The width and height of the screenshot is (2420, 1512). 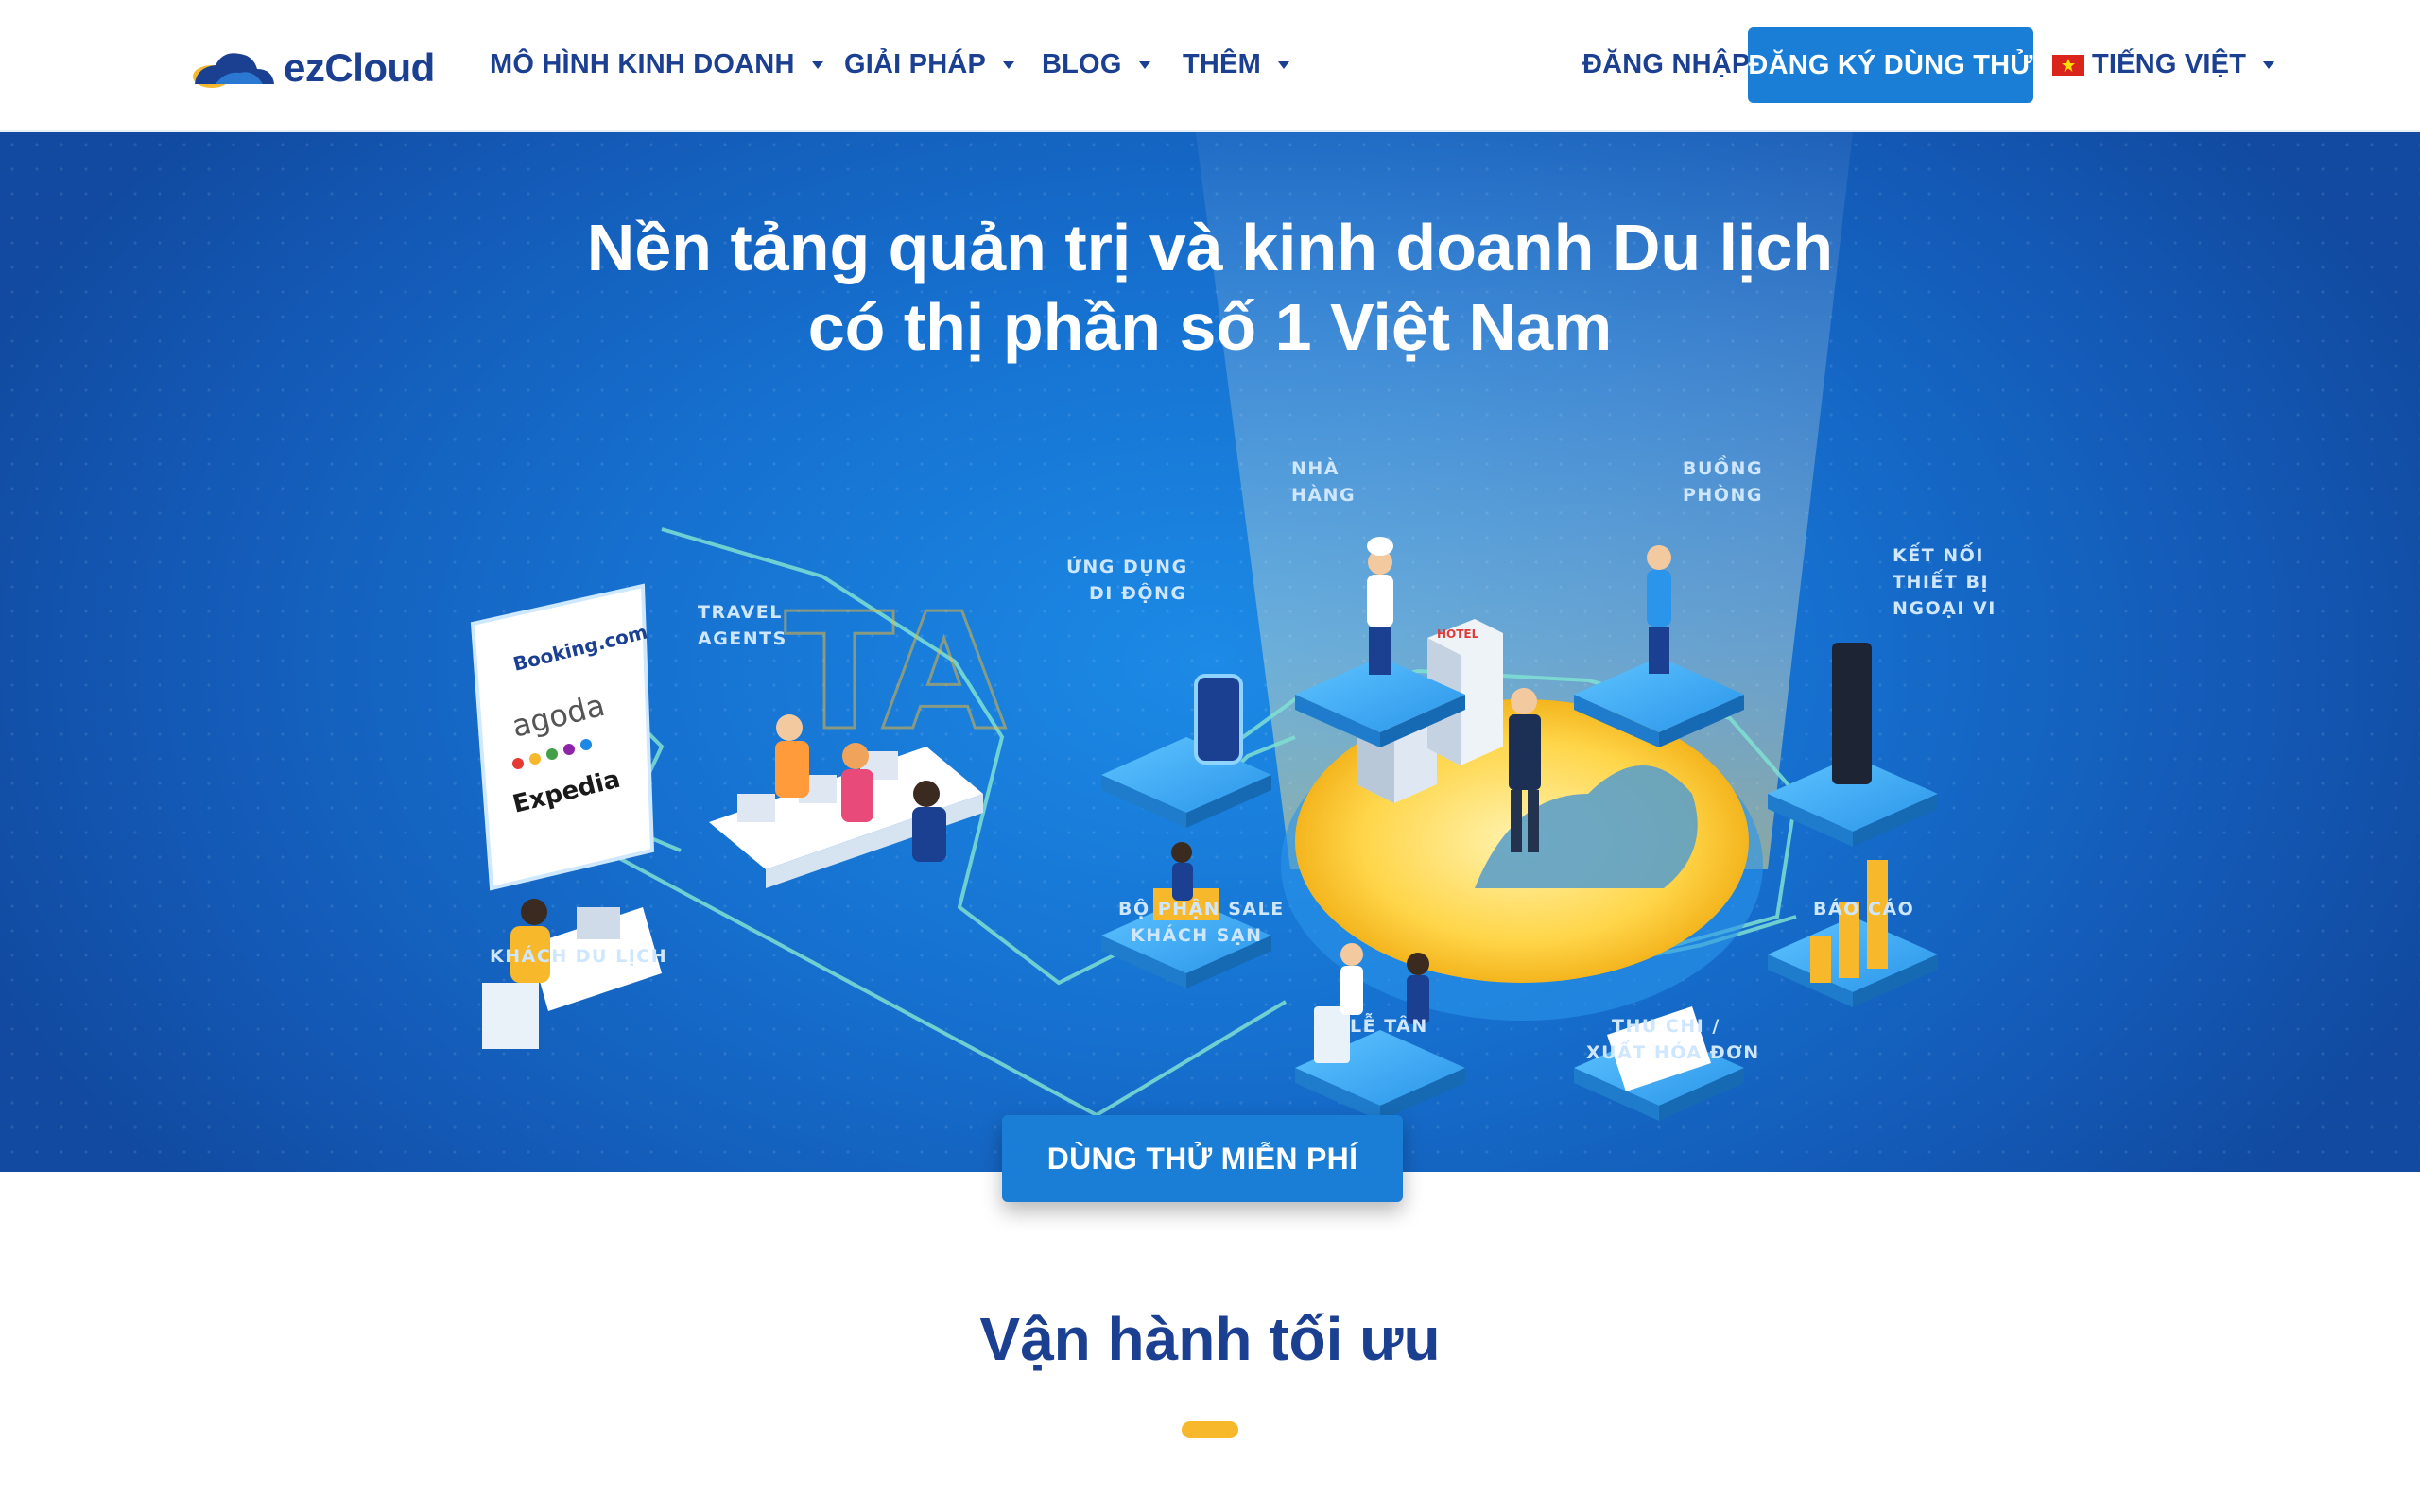 I want to click on label-travel-agents-1: TRAVEL, so click(x=740, y=612).